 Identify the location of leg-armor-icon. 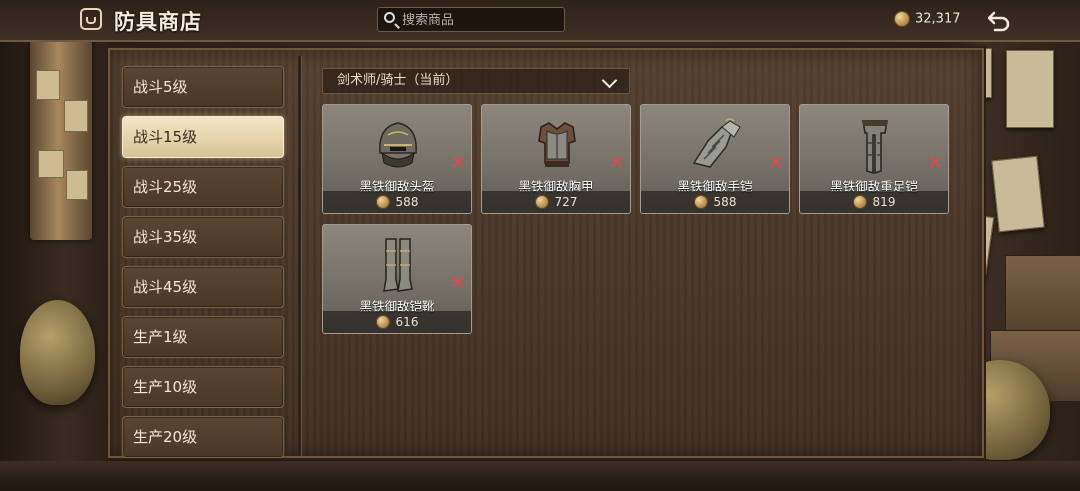
(875, 146).